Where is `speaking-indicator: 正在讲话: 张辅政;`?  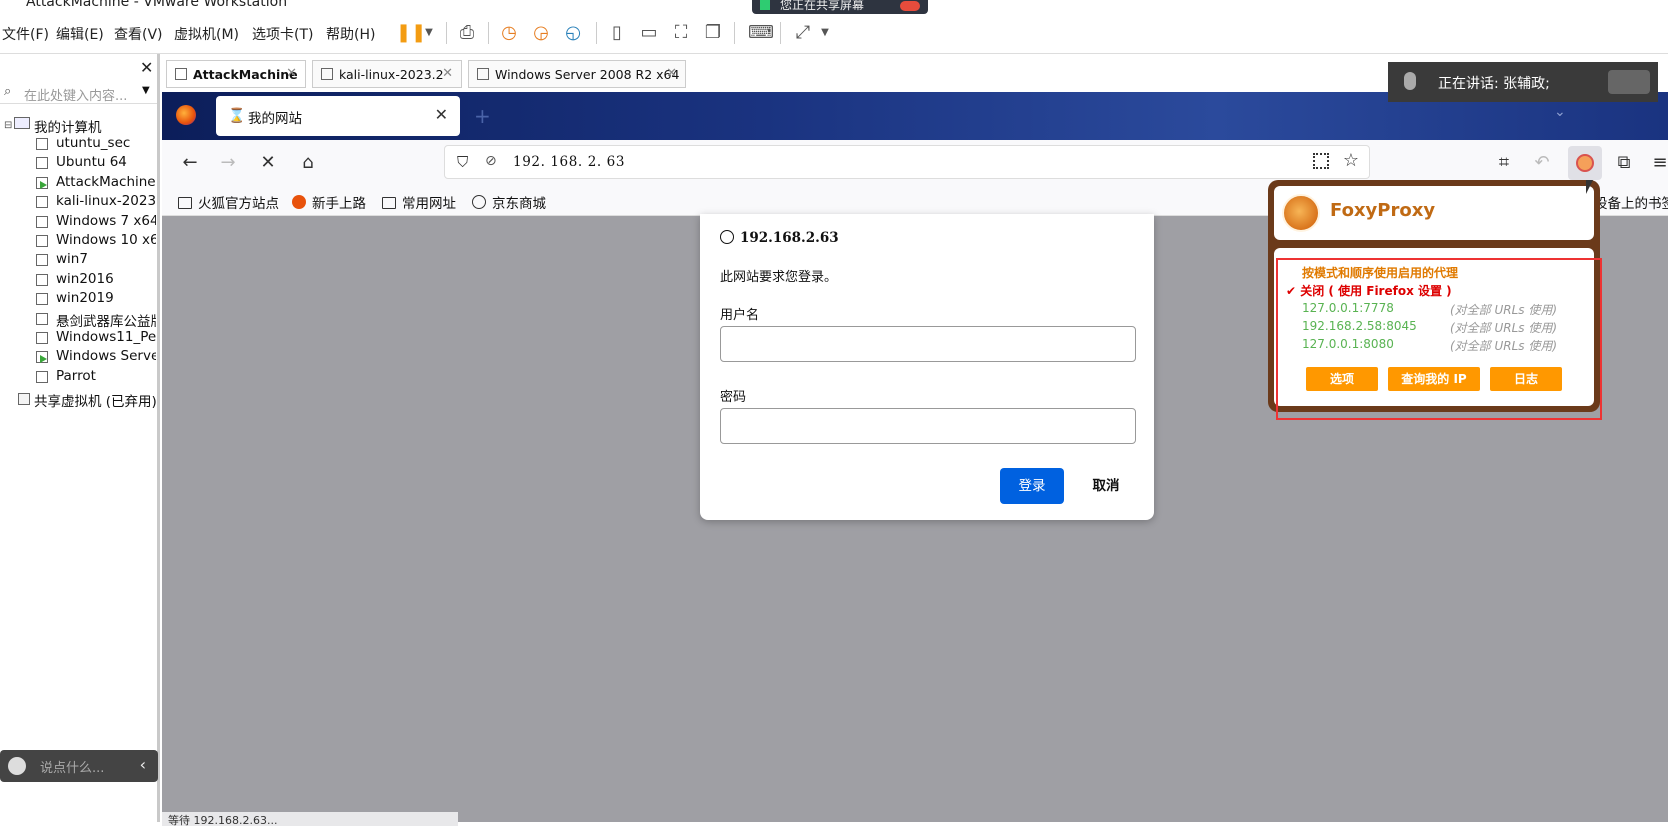
speaking-indicator: 正在讲话: 张辅政; is located at coordinates (1523, 82).